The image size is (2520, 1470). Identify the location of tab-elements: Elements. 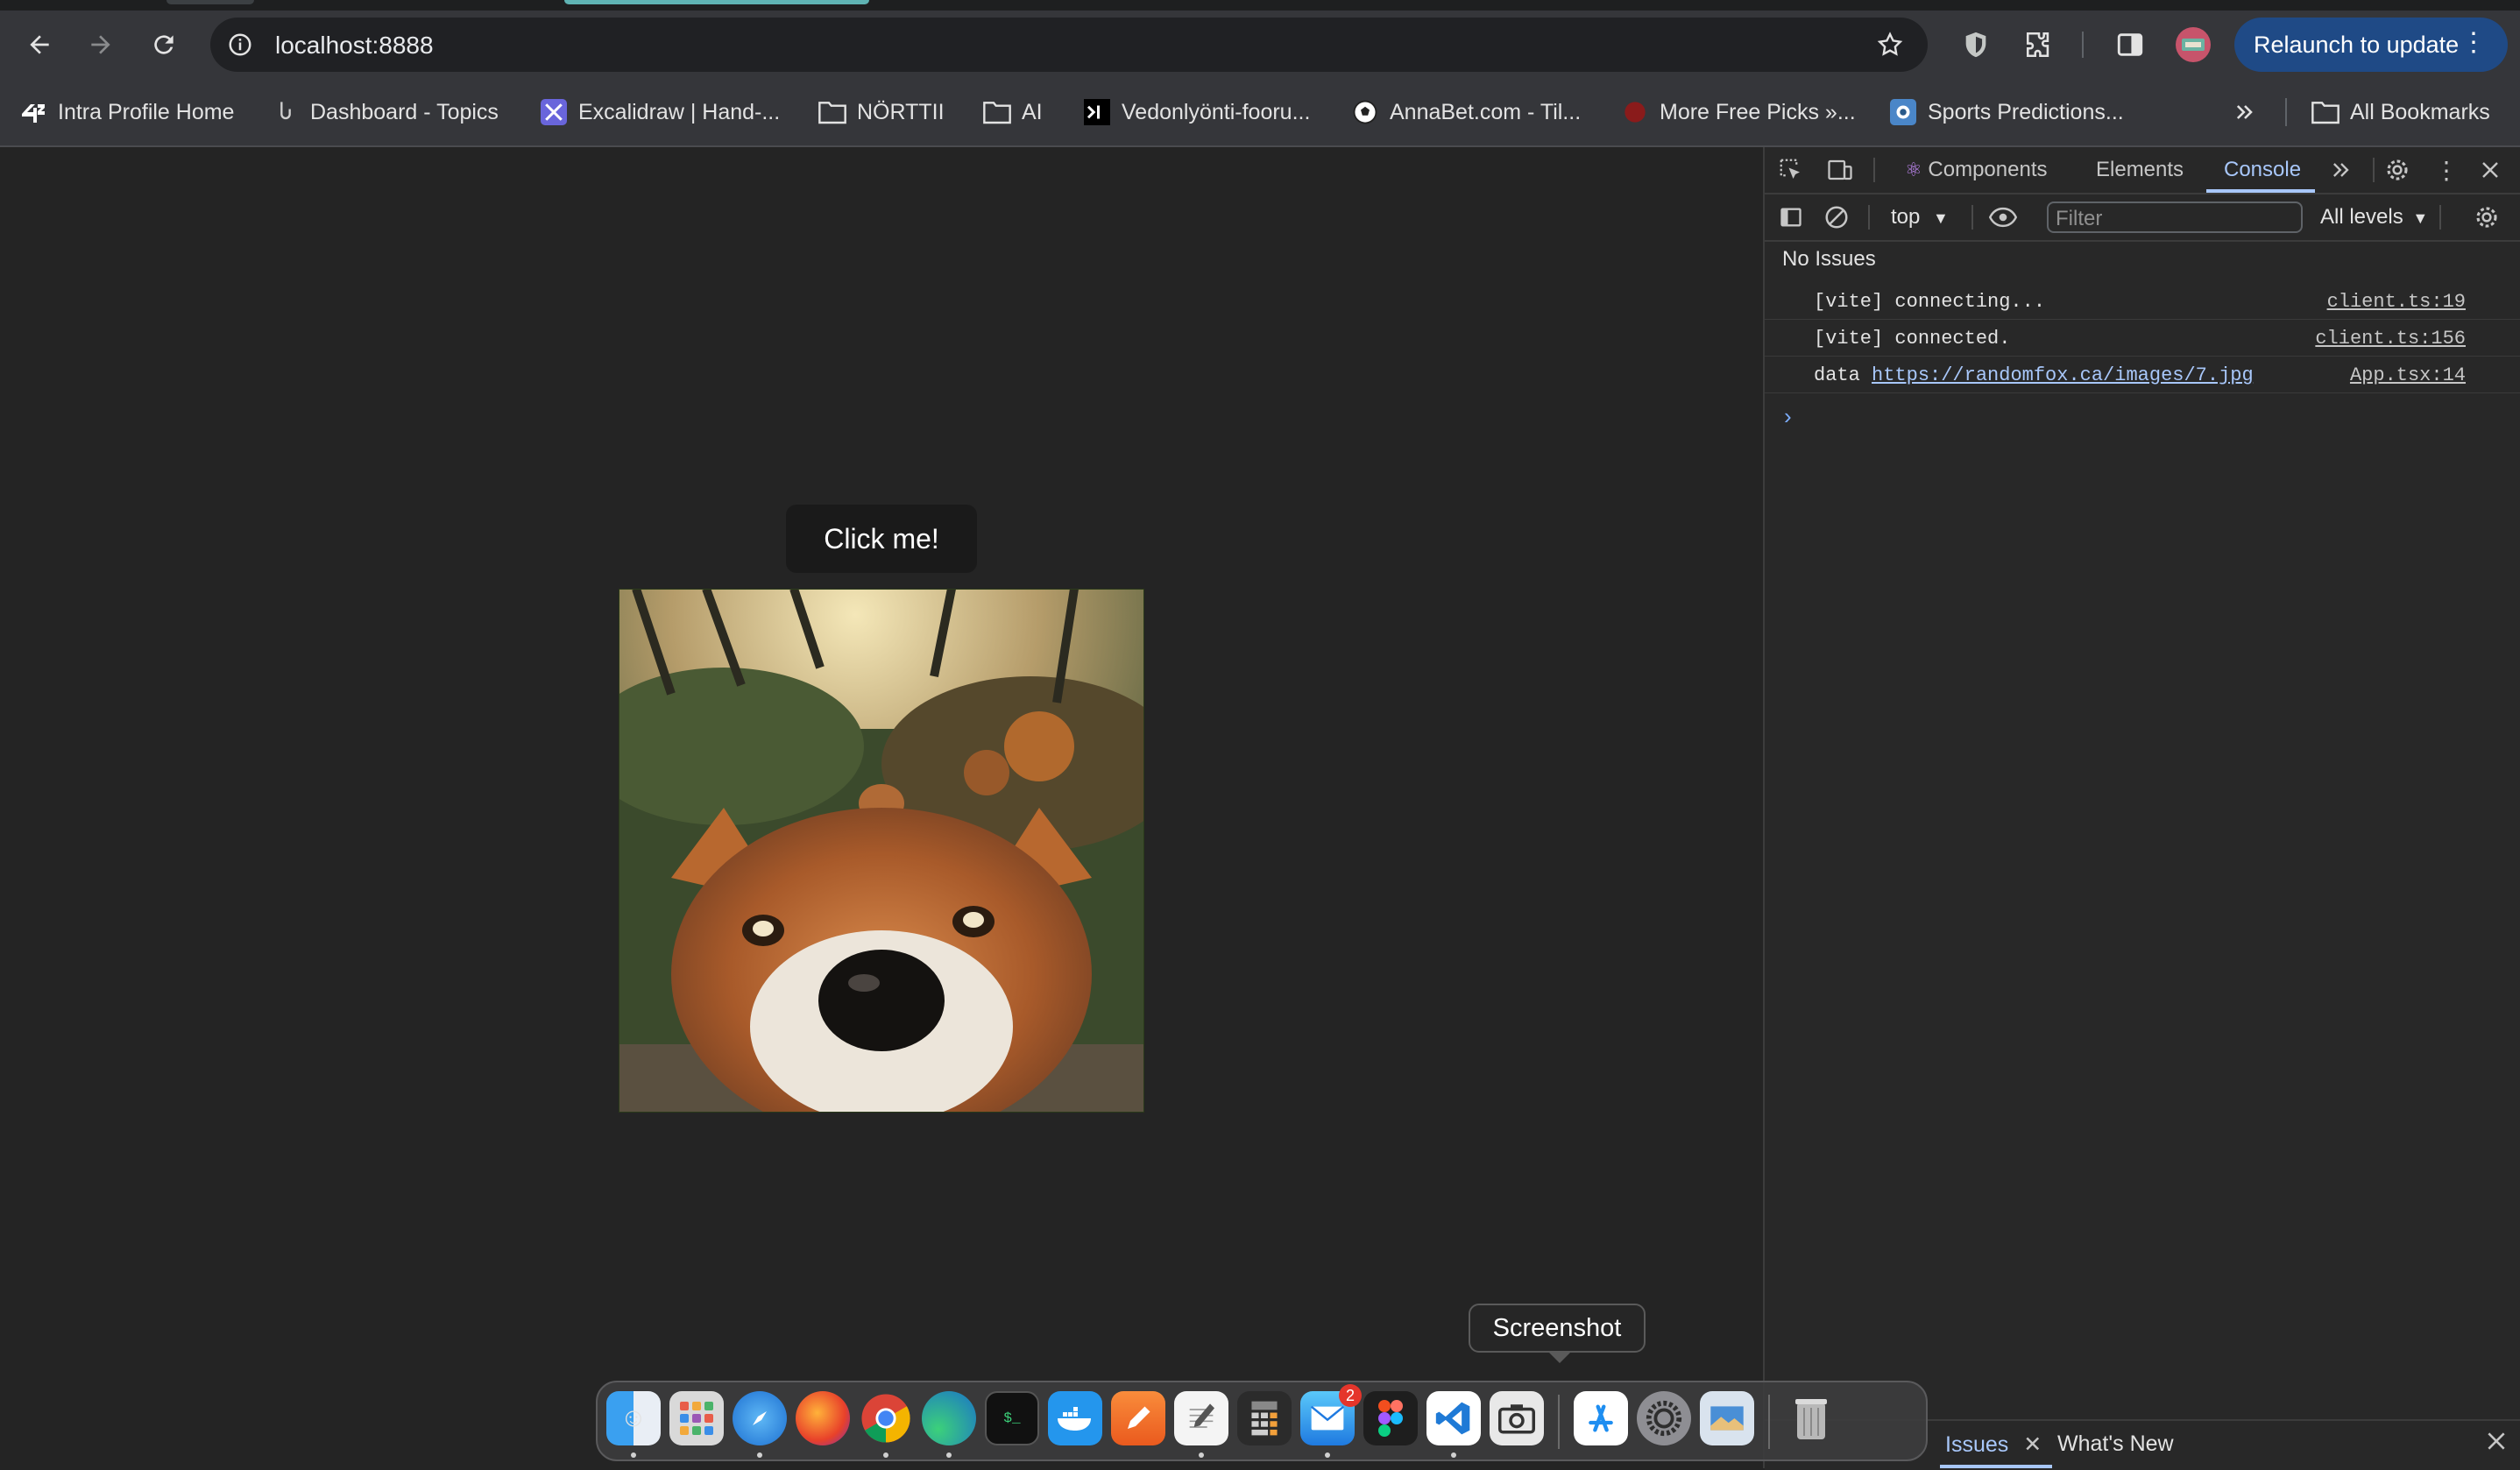
(2140, 170).